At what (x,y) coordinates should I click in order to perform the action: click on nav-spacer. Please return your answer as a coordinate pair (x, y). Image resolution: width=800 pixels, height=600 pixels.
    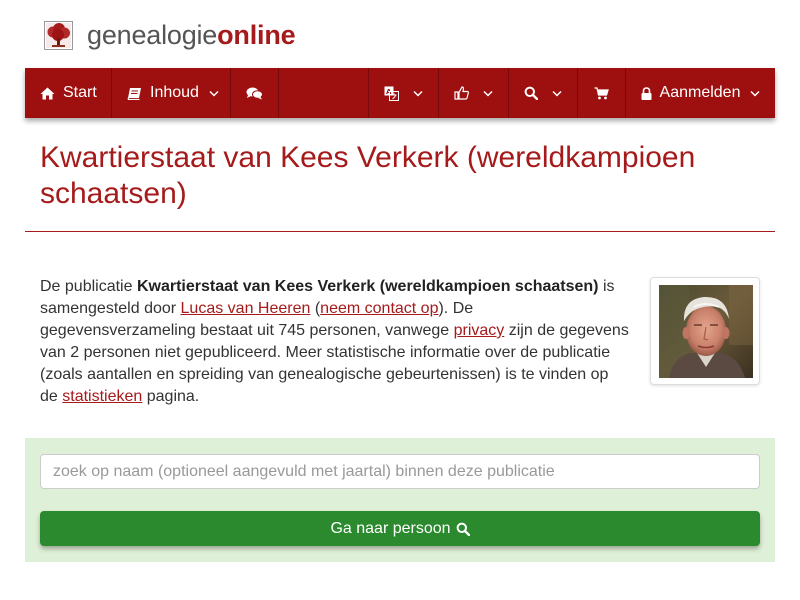
    Looking at the image, I should click on (324, 93).